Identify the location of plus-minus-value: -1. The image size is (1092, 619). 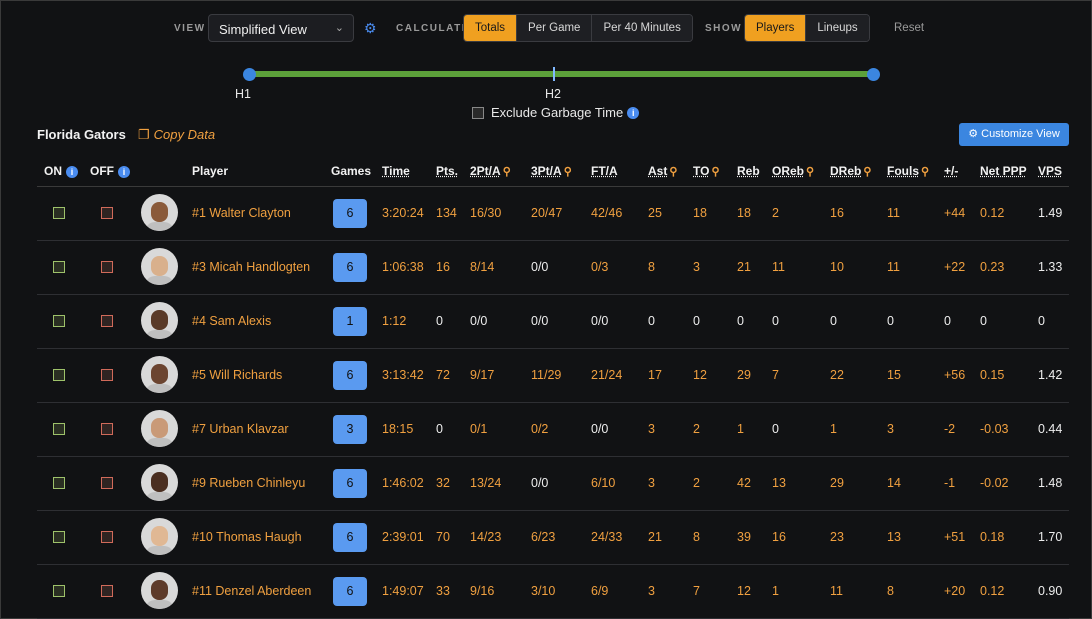
(950, 483).